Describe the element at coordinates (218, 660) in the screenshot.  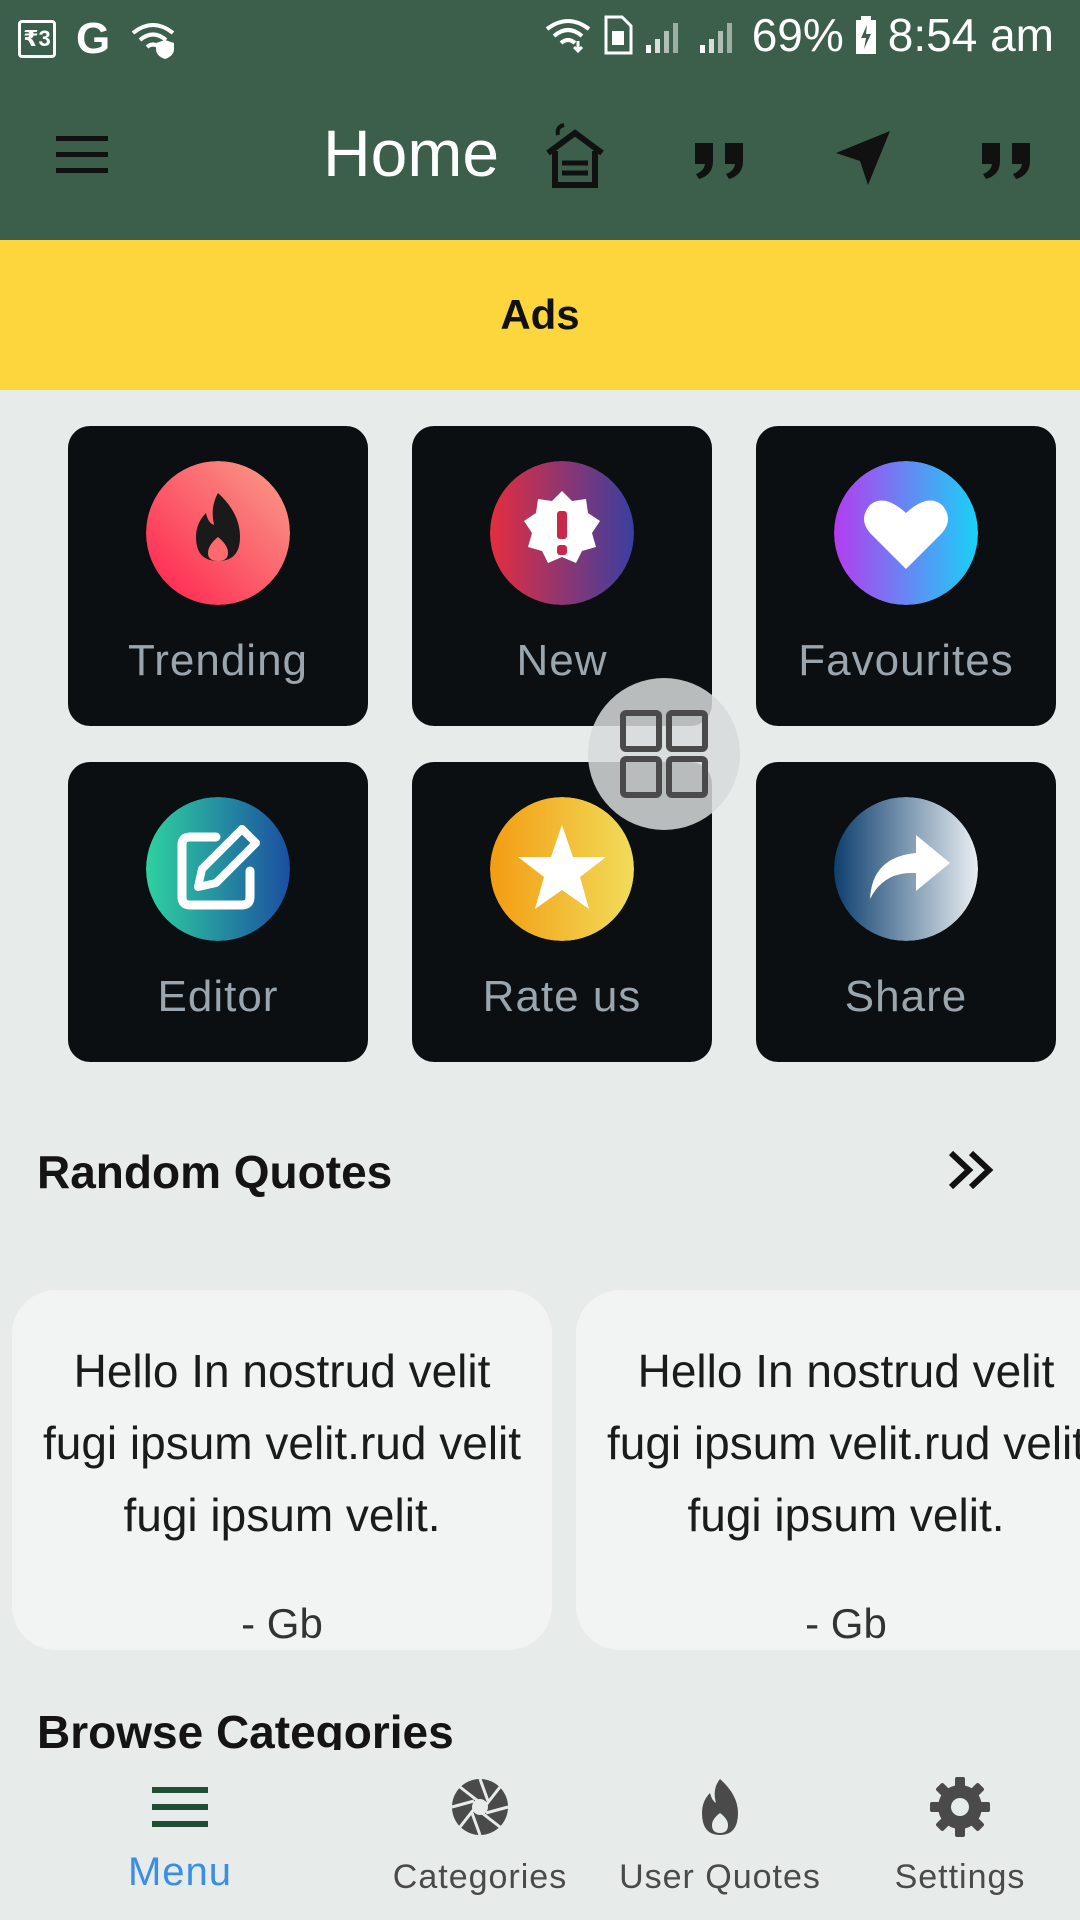
I see `tile-label: Trending` at that location.